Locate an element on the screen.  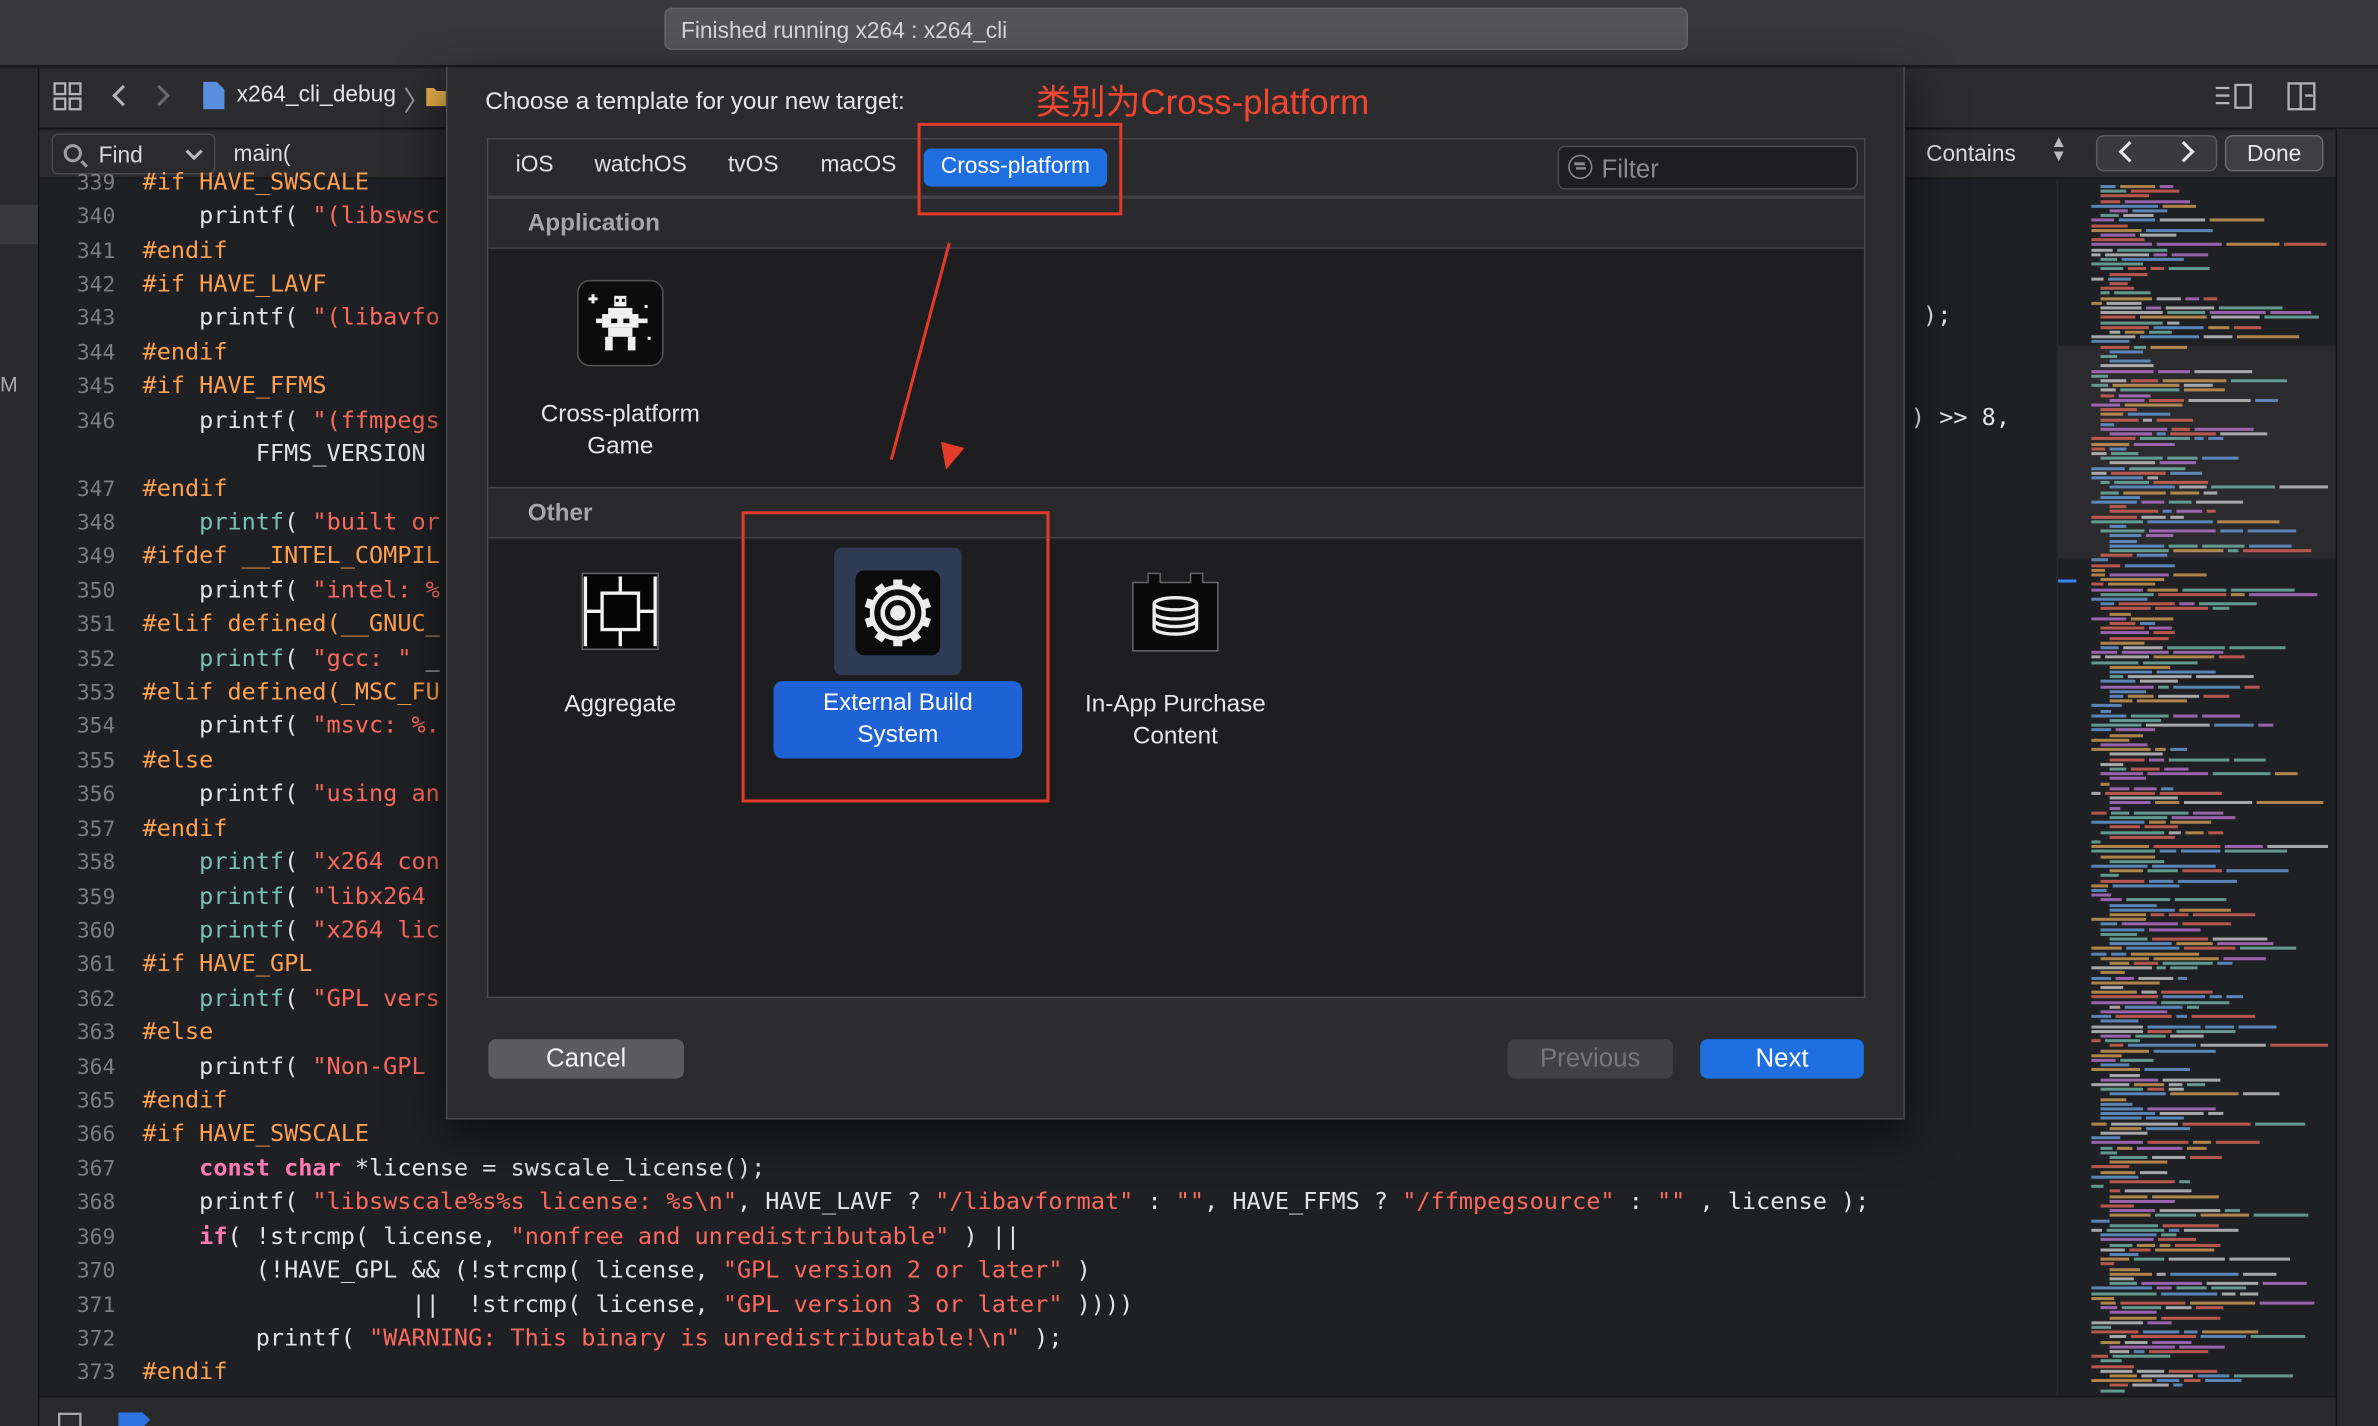
code-line: printf( "Non-GPL is located at coordinates (291, 1066).